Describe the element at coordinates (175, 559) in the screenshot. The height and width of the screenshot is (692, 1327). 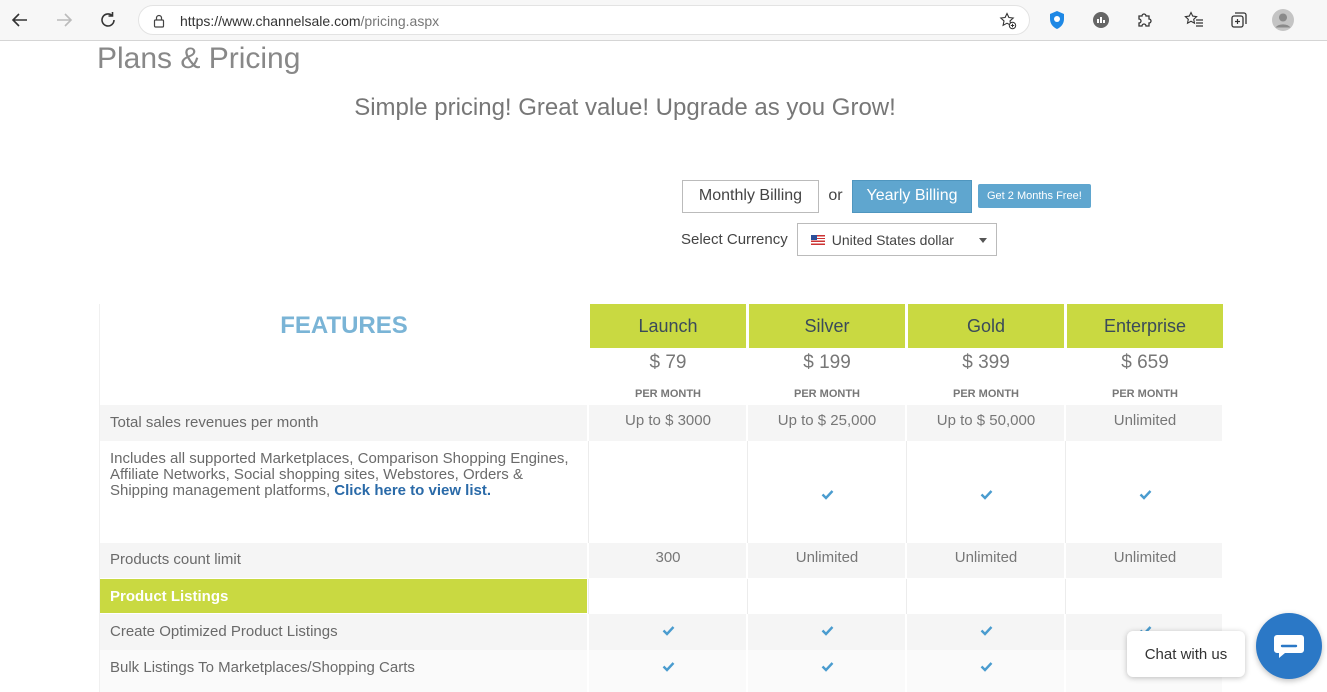
I see `feature-label-products: Products count limit` at that location.